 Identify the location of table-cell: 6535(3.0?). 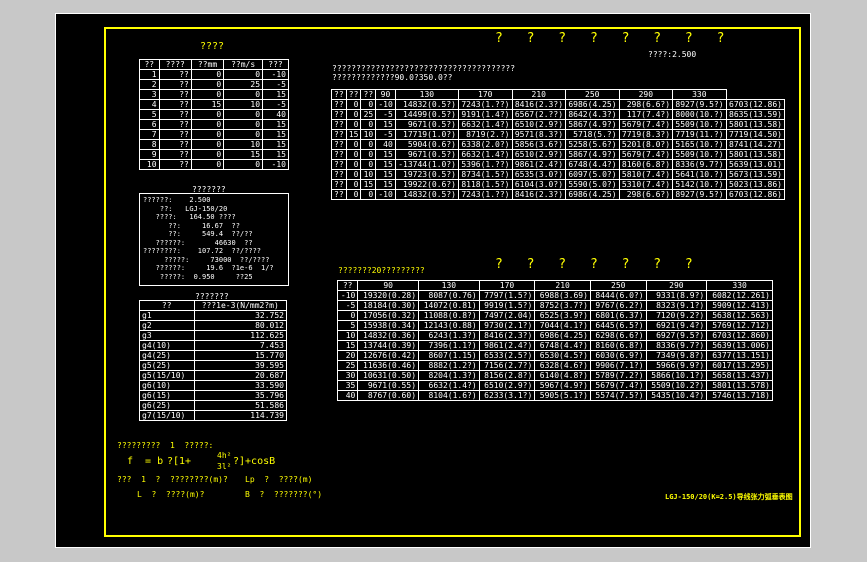
(539, 174).